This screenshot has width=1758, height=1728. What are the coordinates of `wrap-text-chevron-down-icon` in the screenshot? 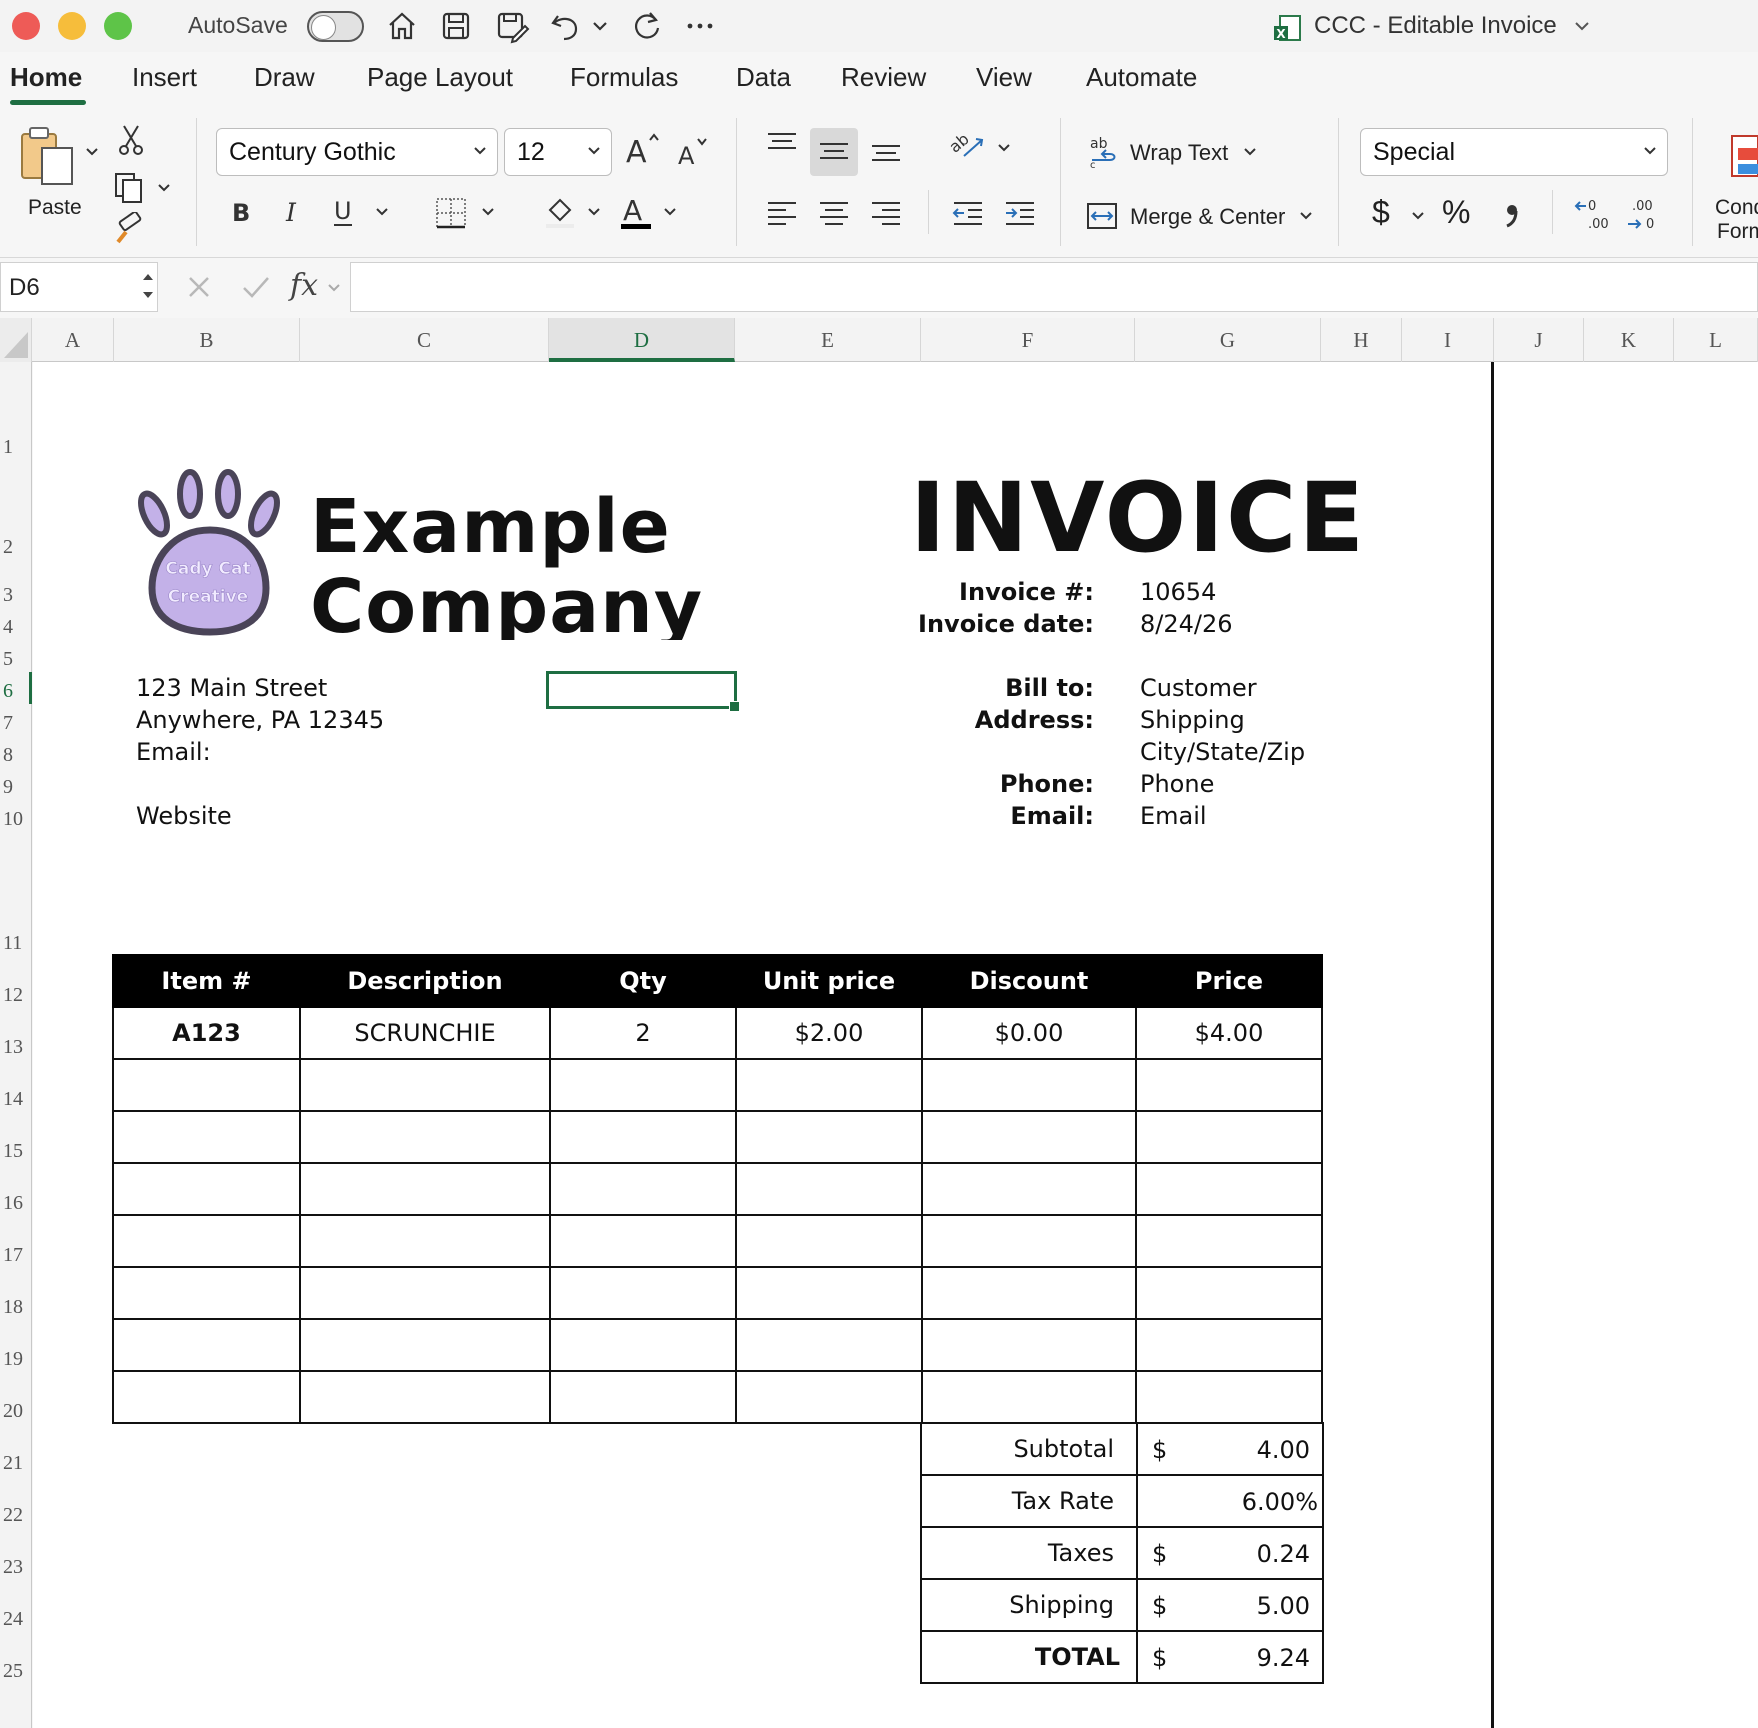 It's located at (1250, 152).